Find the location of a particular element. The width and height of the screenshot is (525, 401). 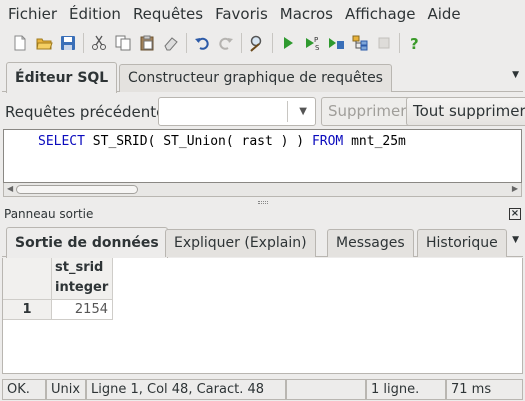

scrollbar-thumb is located at coordinates (77, 189).